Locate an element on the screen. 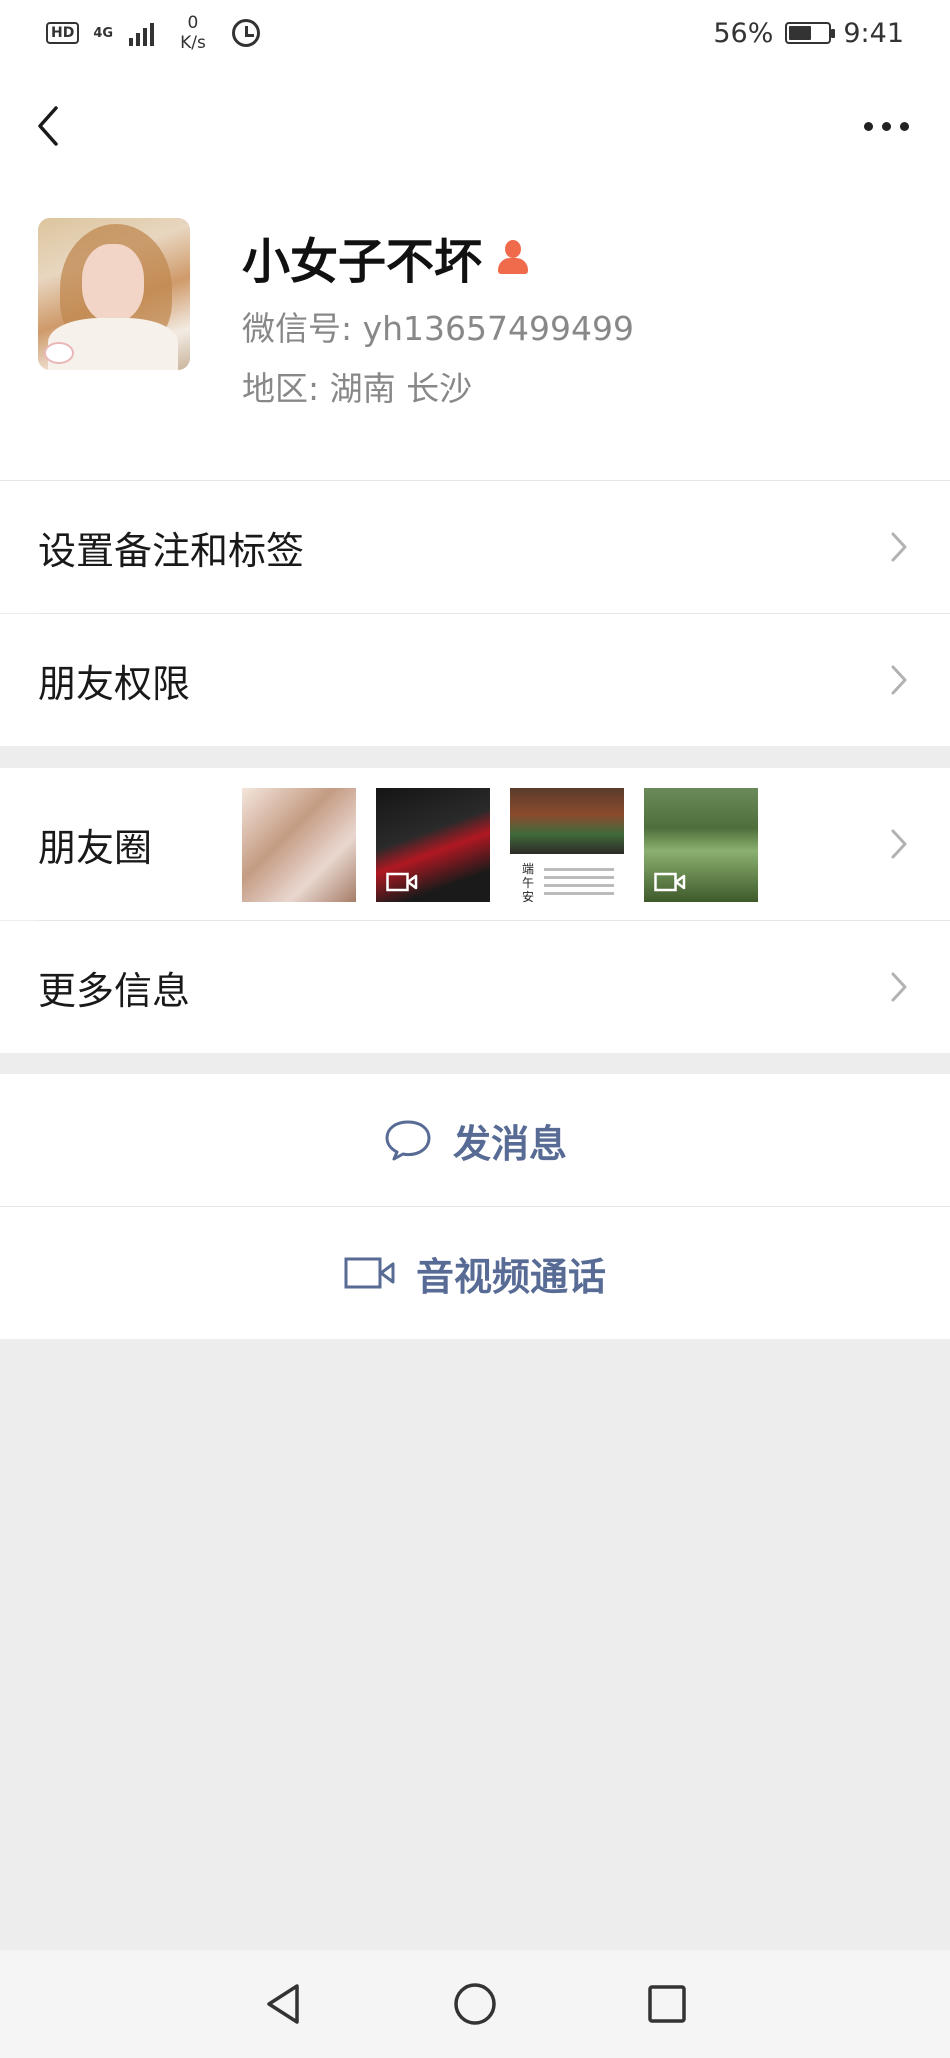 The height and width of the screenshot is (2058, 950). moments-thumbnails: 端午安 is located at coordinates (500, 845).